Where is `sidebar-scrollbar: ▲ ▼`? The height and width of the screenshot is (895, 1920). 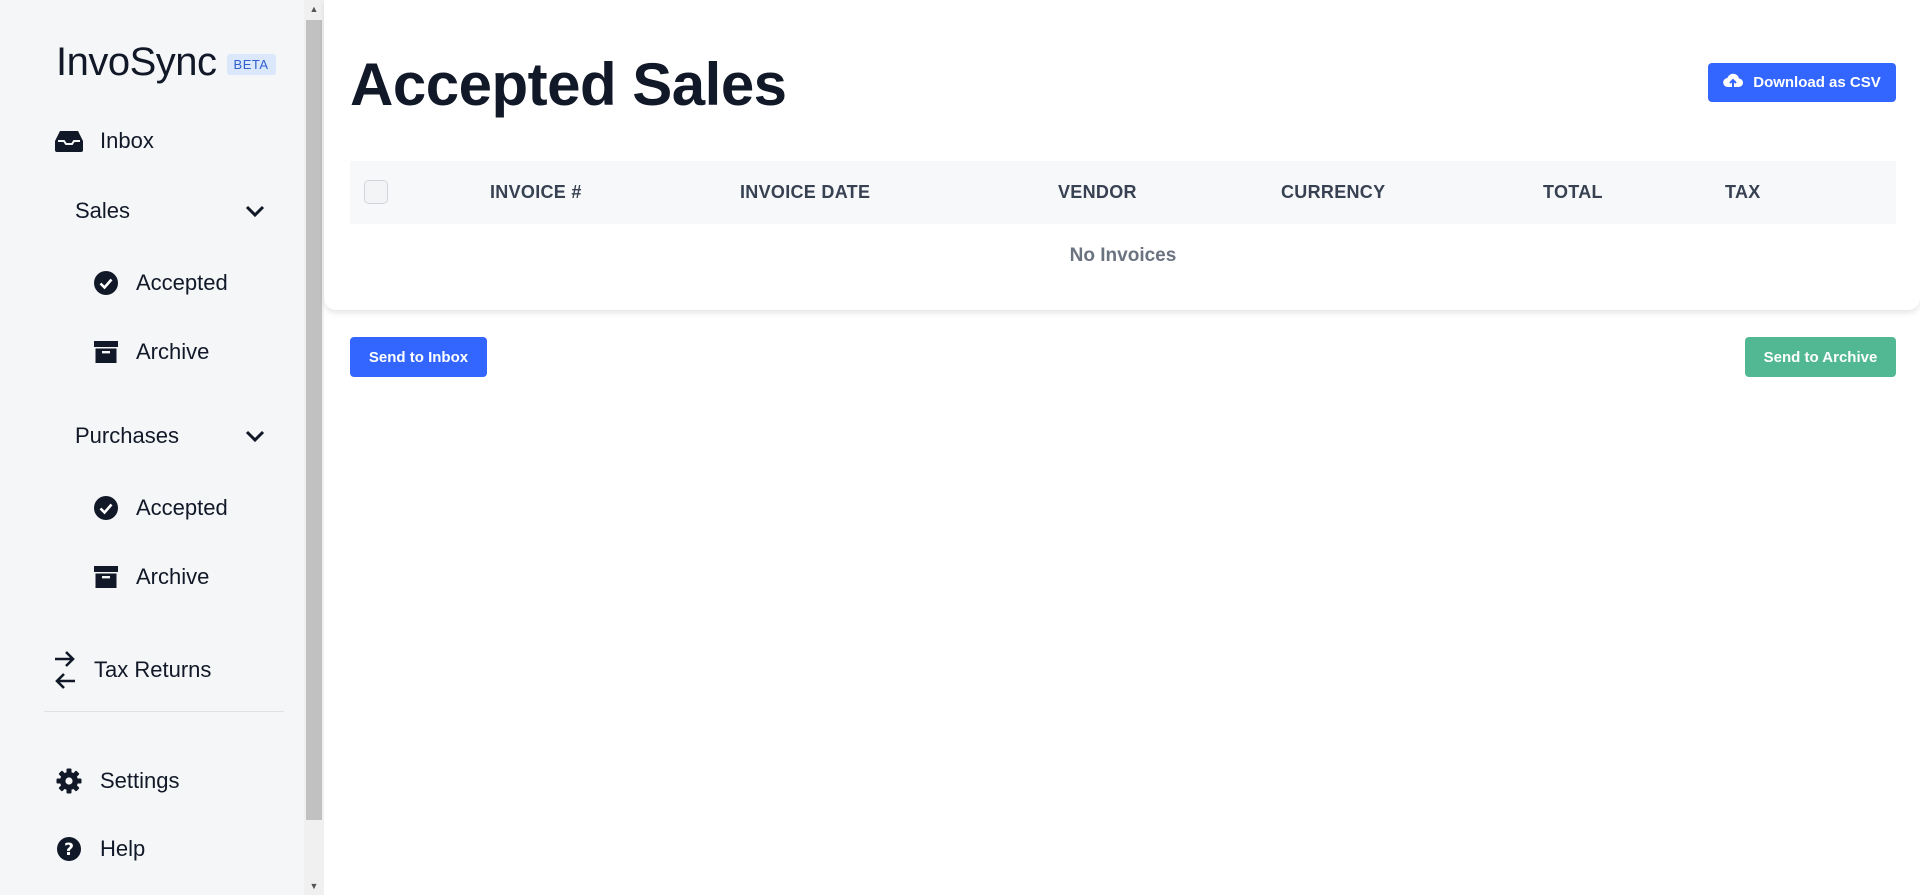 sidebar-scrollbar: ▲ ▼ is located at coordinates (314, 447).